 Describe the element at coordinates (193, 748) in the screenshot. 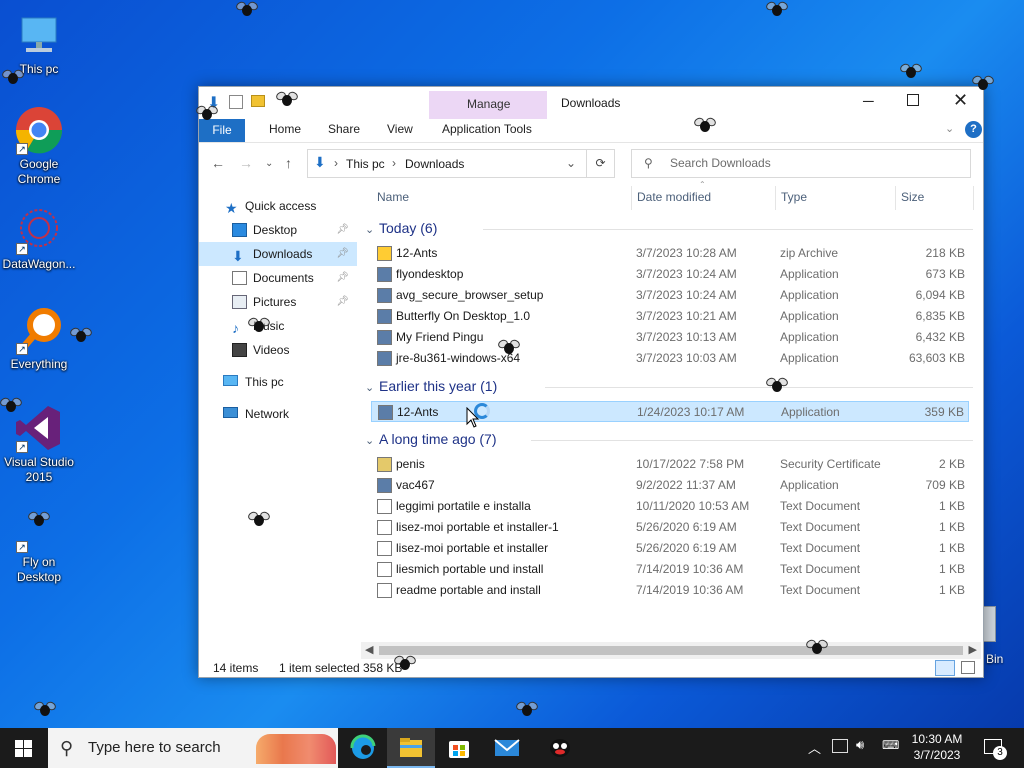

I see `taskbar-search-box: ⚲ Type here to search` at that location.